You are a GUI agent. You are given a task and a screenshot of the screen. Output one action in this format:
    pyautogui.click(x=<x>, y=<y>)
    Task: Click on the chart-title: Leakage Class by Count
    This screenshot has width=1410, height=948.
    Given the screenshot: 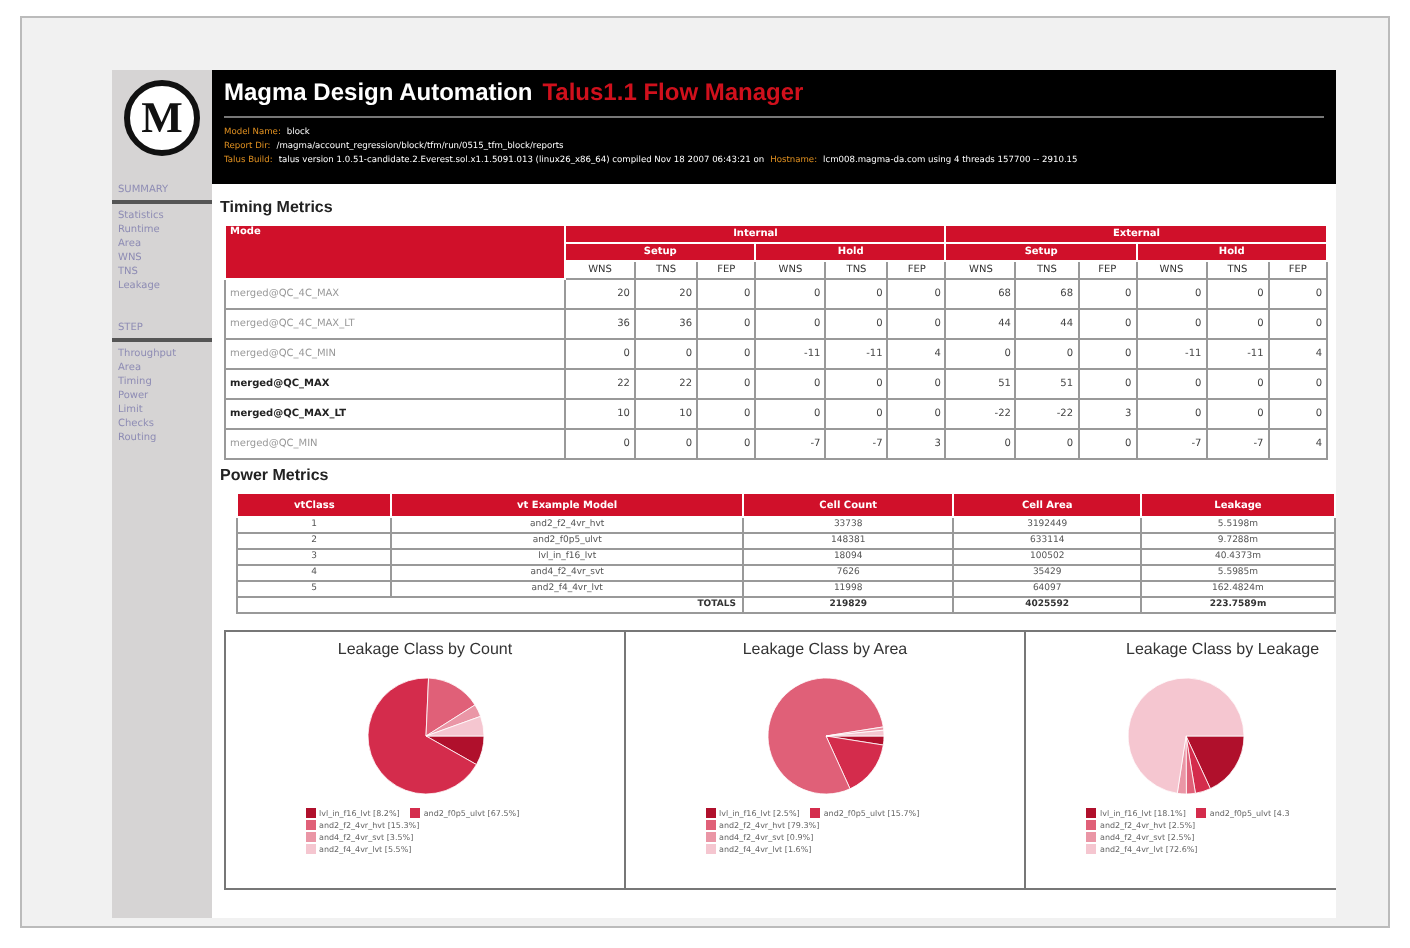 What is the action you would take?
    pyautogui.click(x=425, y=649)
    